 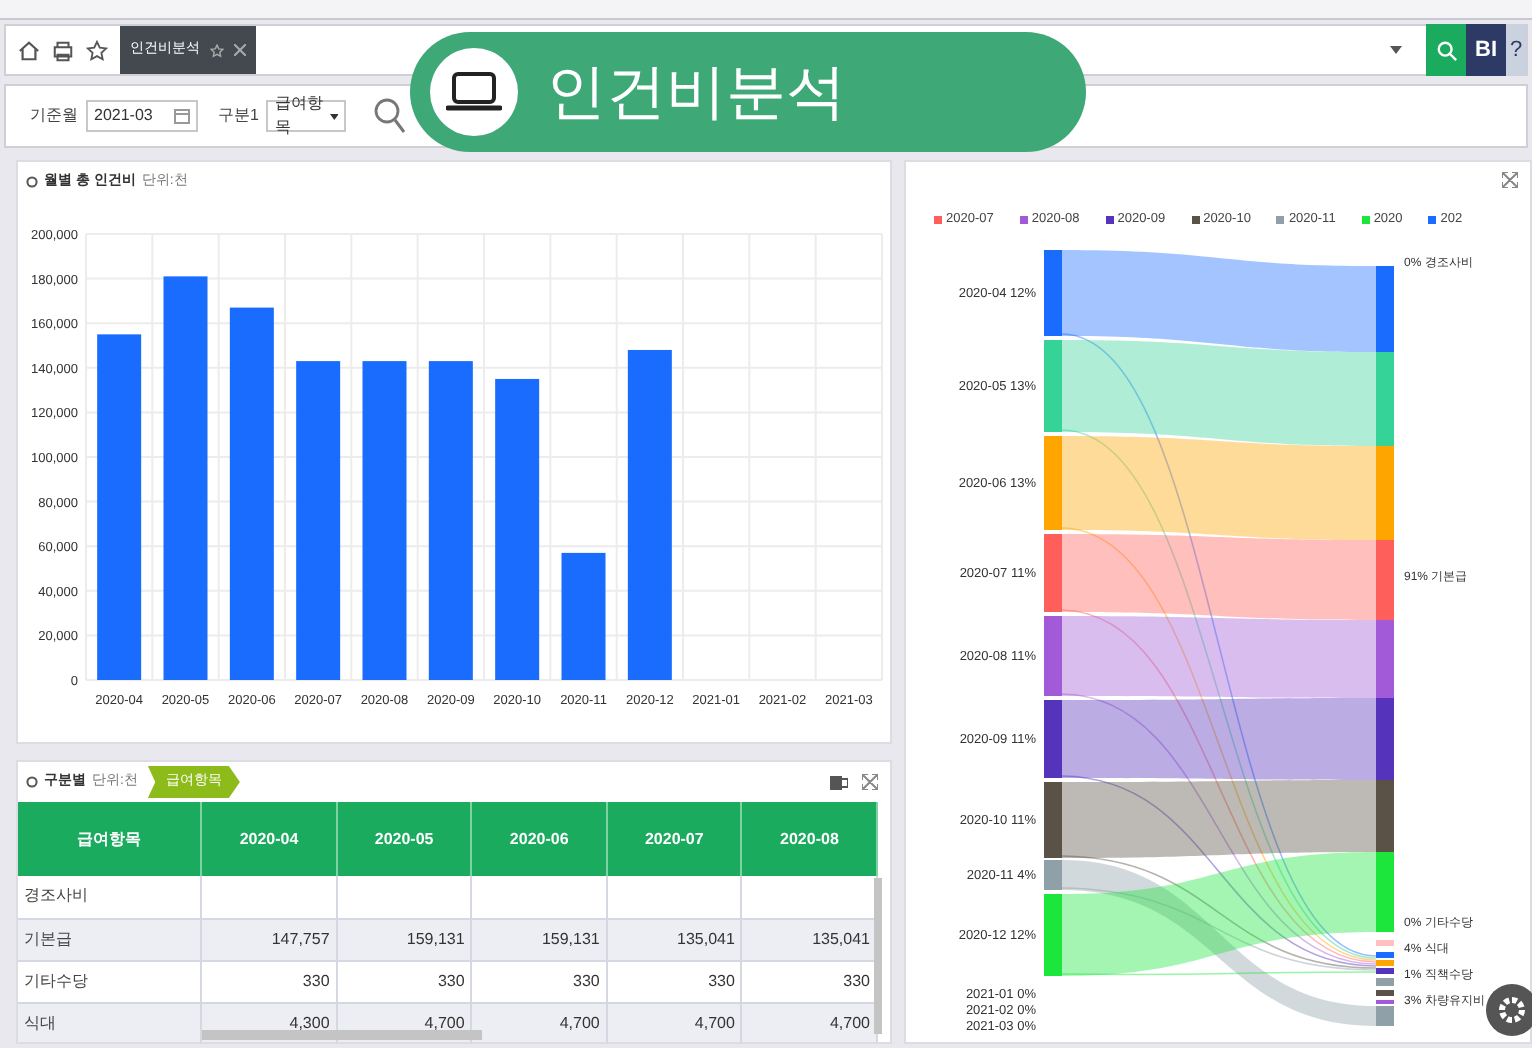 I want to click on column-header: 급여항목, so click(x=110, y=839).